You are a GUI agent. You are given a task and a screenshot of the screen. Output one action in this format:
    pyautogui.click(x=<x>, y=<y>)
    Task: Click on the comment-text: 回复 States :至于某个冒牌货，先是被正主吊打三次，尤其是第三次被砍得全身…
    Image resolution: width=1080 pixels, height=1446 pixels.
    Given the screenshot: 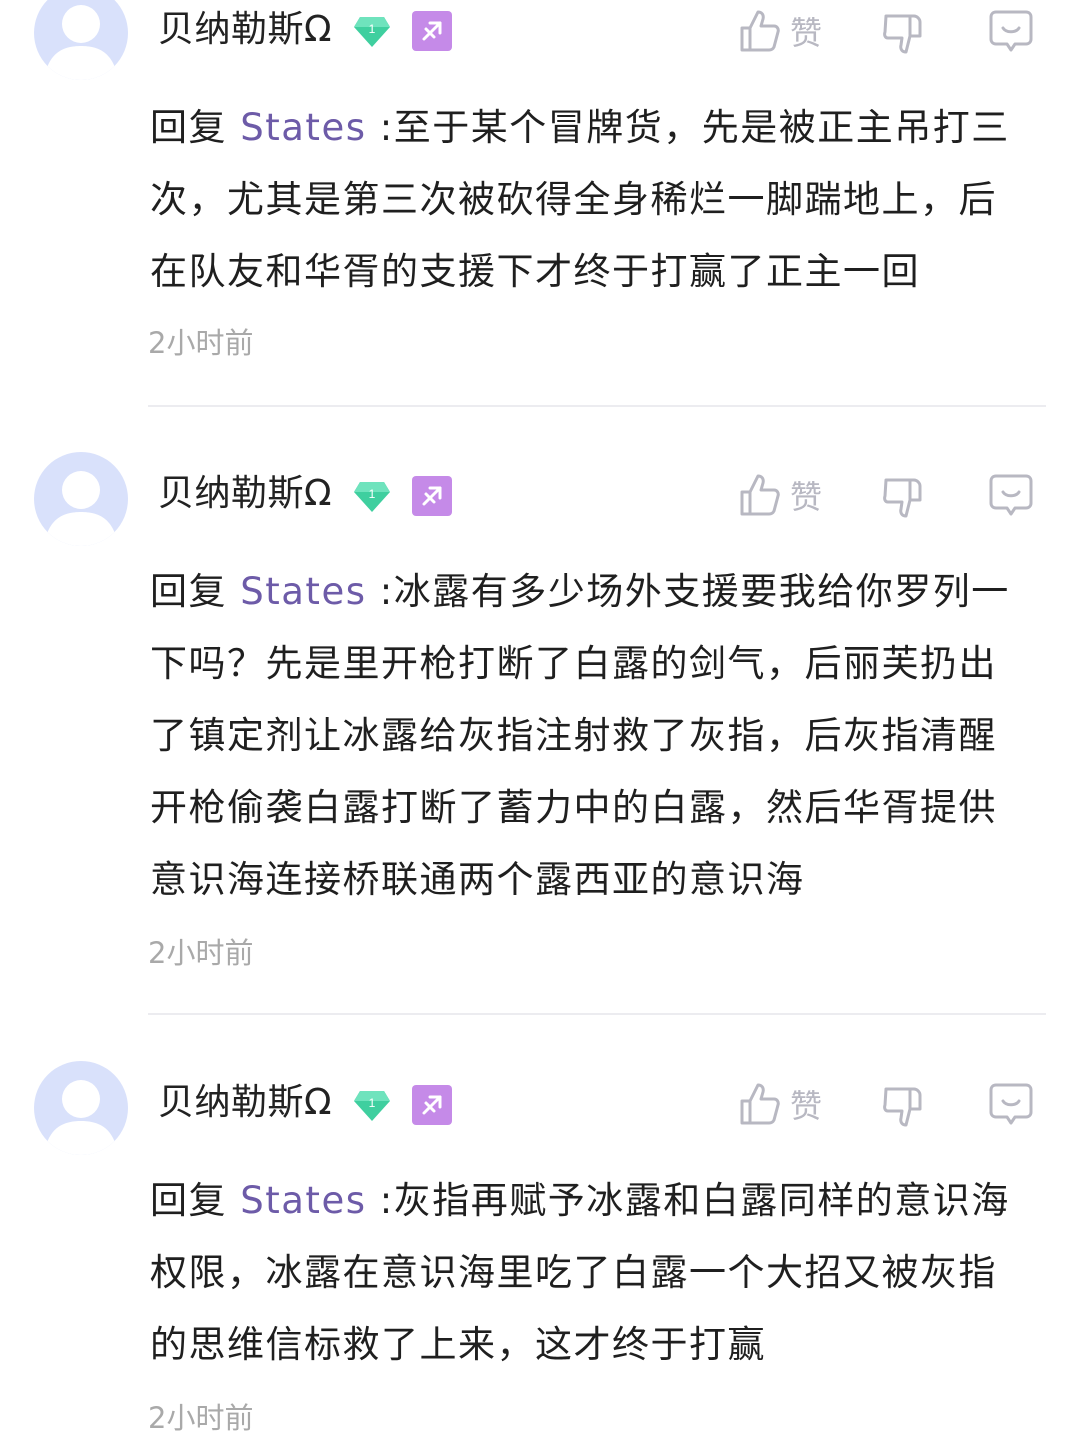 What is the action you would take?
    pyautogui.click(x=590, y=200)
    